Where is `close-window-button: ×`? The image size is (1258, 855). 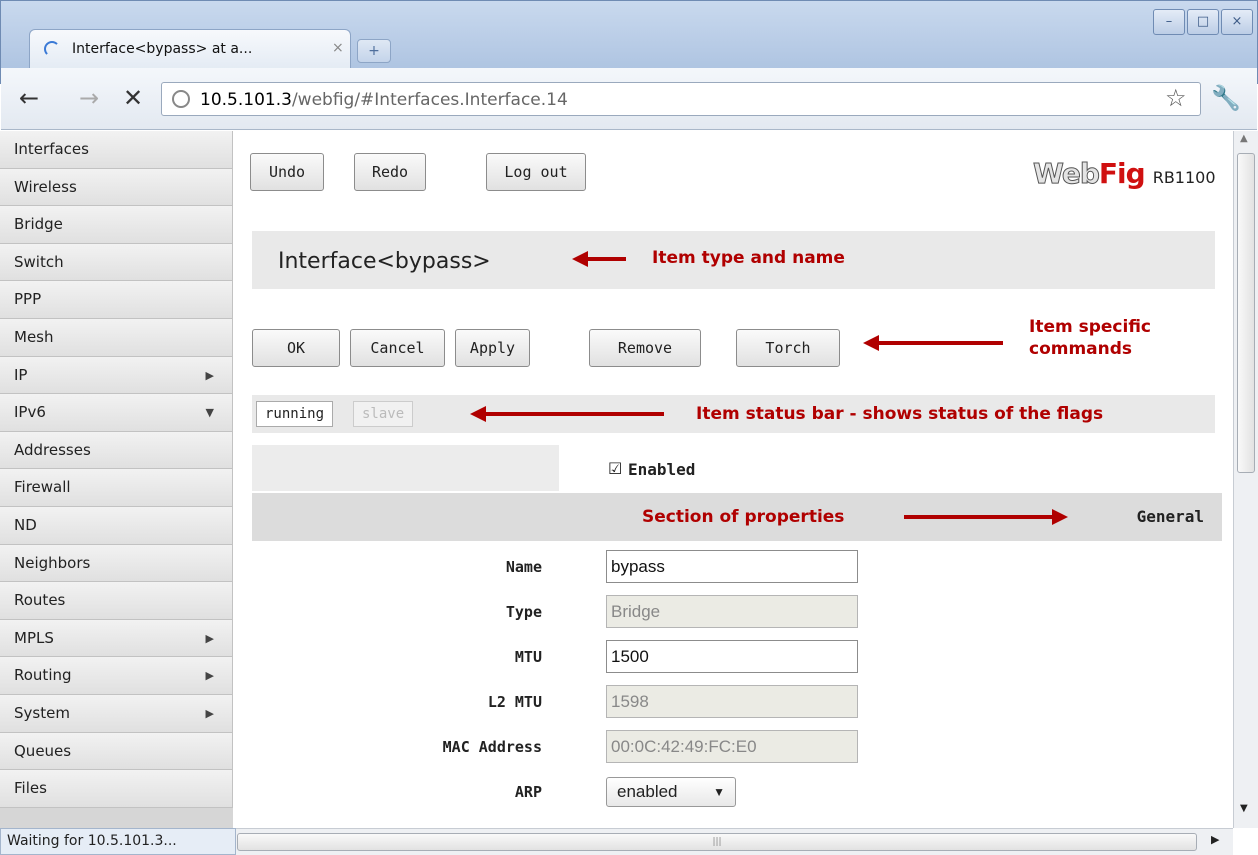
close-window-button: × is located at coordinates (1237, 22).